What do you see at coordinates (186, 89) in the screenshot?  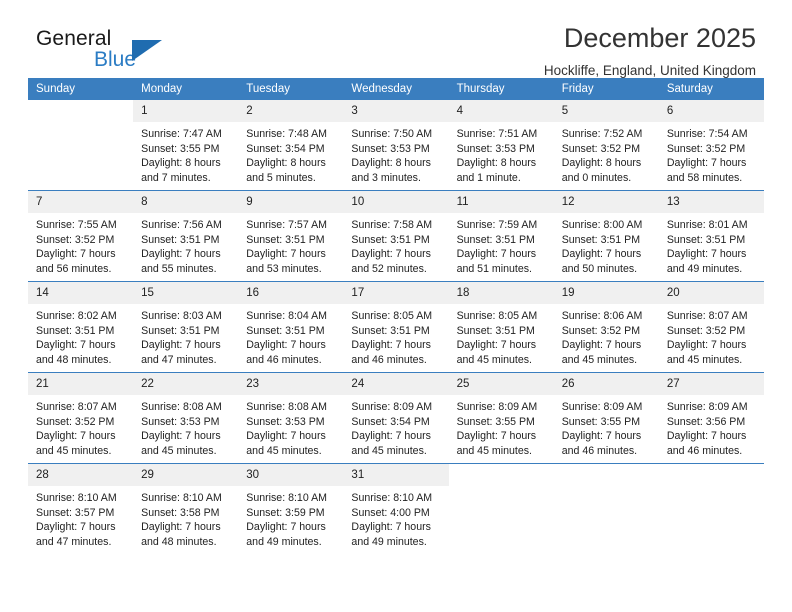 I see `weekday-header-monday: Monday` at bounding box center [186, 89].